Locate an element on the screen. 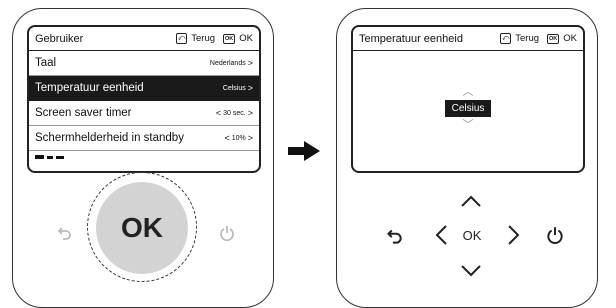 The height and width of the screenshot is (308, 616). screen-header: Gebruiker ⤺ Terug OK OK is located at coordinates (144, 39).